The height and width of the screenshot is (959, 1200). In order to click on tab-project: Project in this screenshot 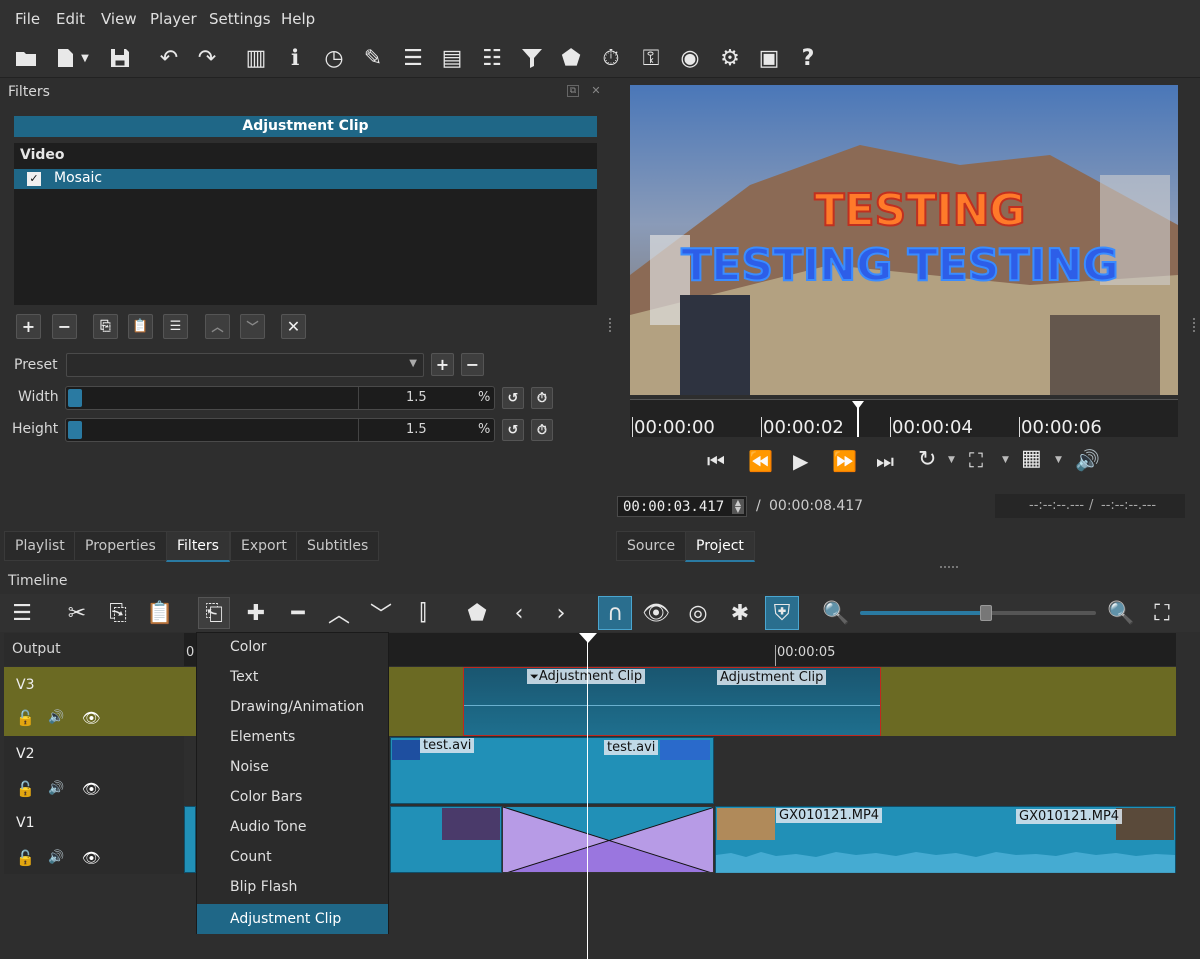, I will do `click(720, 546)`.